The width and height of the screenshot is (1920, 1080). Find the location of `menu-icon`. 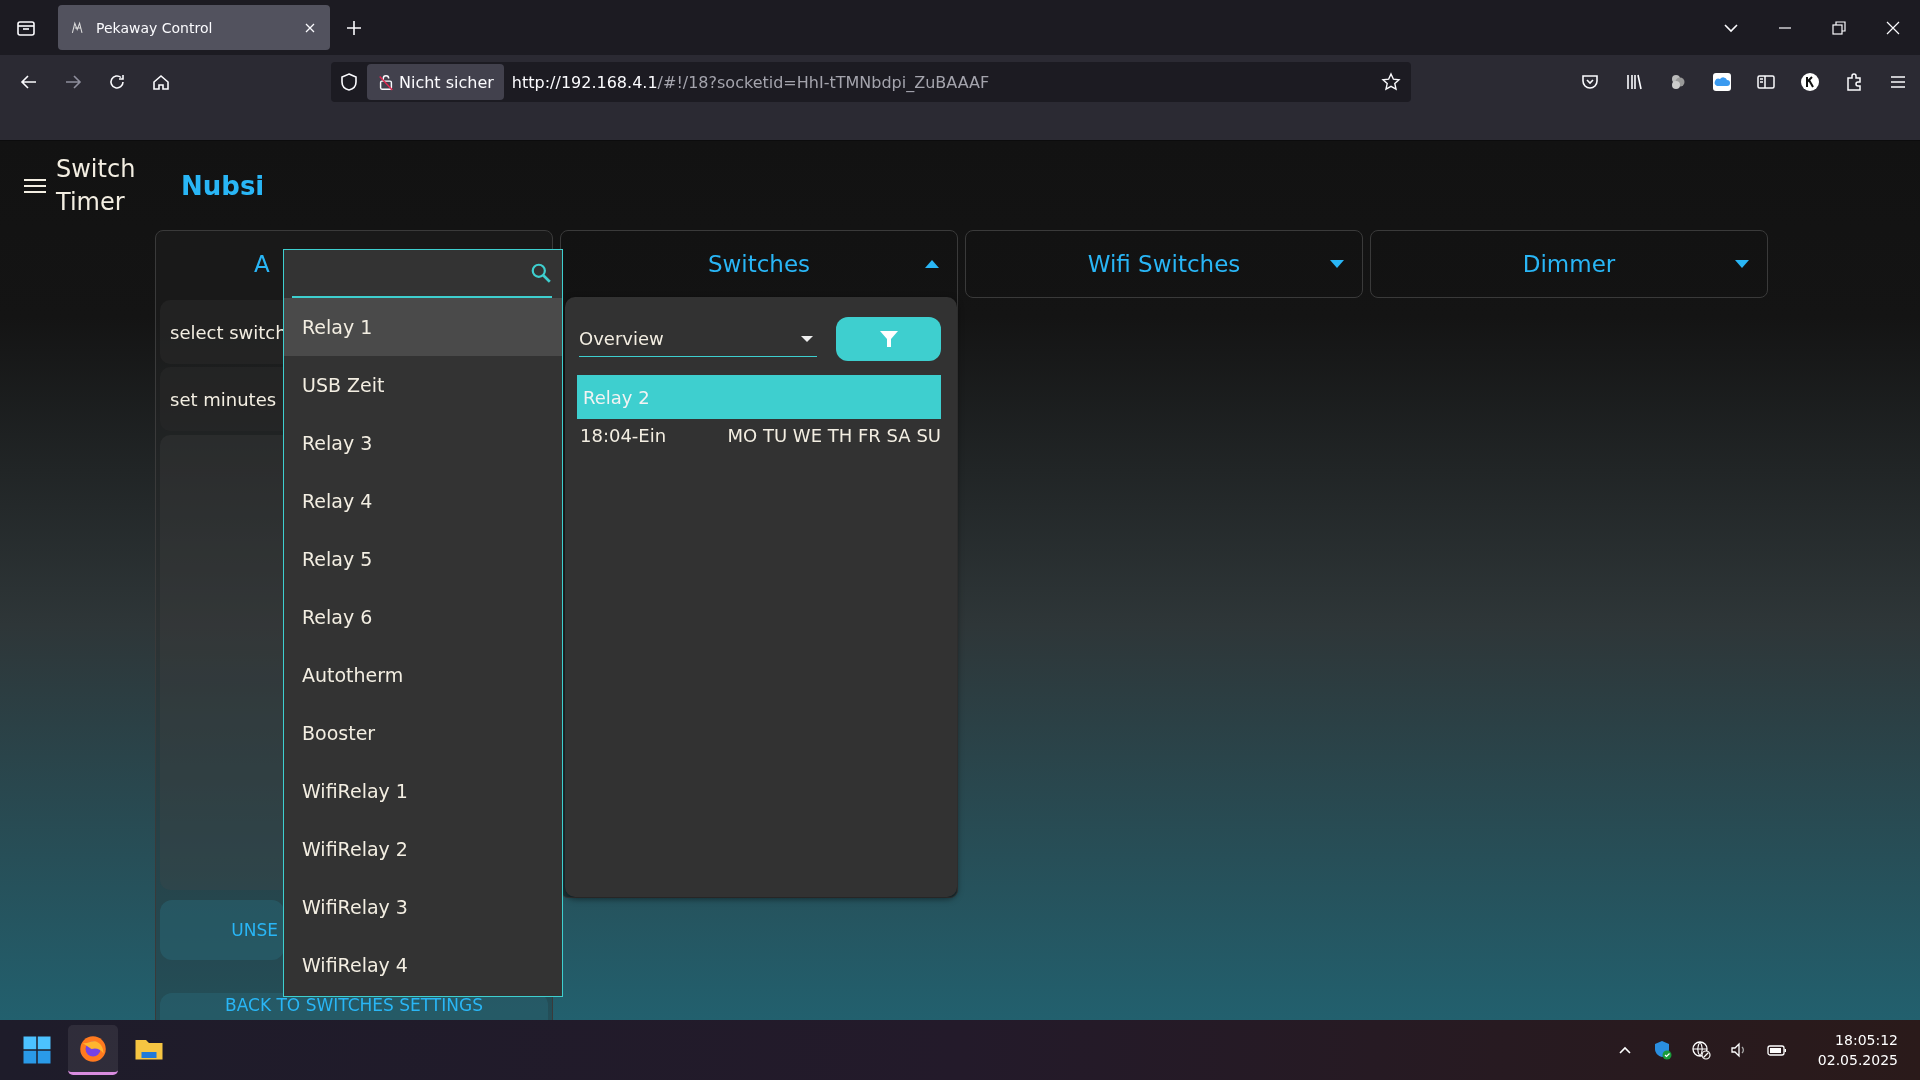

menu-icon is located at coordinates (35, 185).